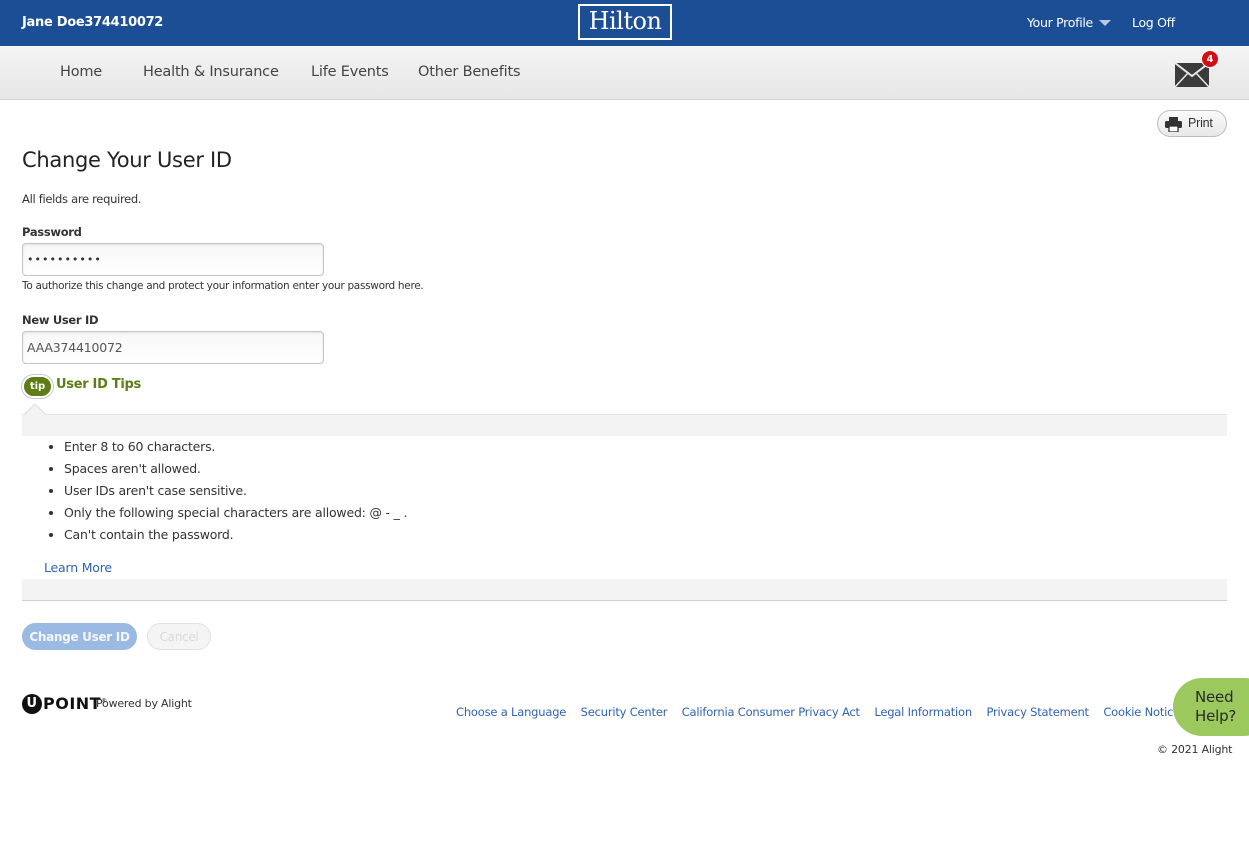  I want to click on list-item: Can't contain the password., so click(235, 537).